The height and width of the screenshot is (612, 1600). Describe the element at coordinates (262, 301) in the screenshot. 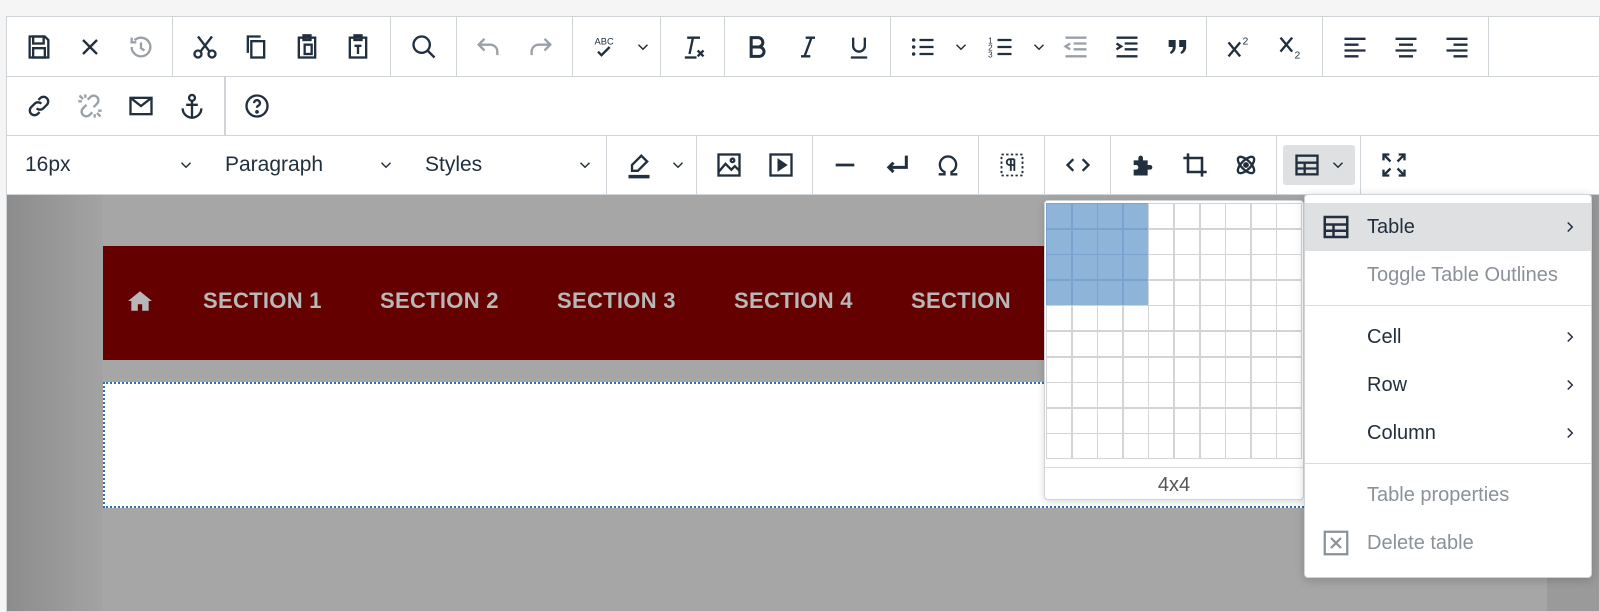

I see `nav-item-section-1: SECTION 1` at that location.